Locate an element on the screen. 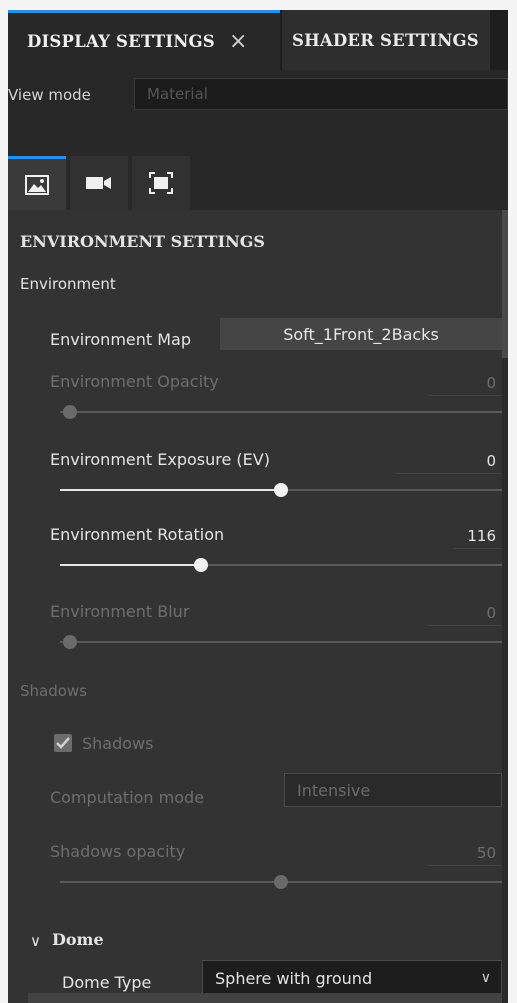 The width and height of the screenshot is (517, 1003). tab-display-settings-label: DISPLAY SETTINGS is located at coordinates (121, 41).